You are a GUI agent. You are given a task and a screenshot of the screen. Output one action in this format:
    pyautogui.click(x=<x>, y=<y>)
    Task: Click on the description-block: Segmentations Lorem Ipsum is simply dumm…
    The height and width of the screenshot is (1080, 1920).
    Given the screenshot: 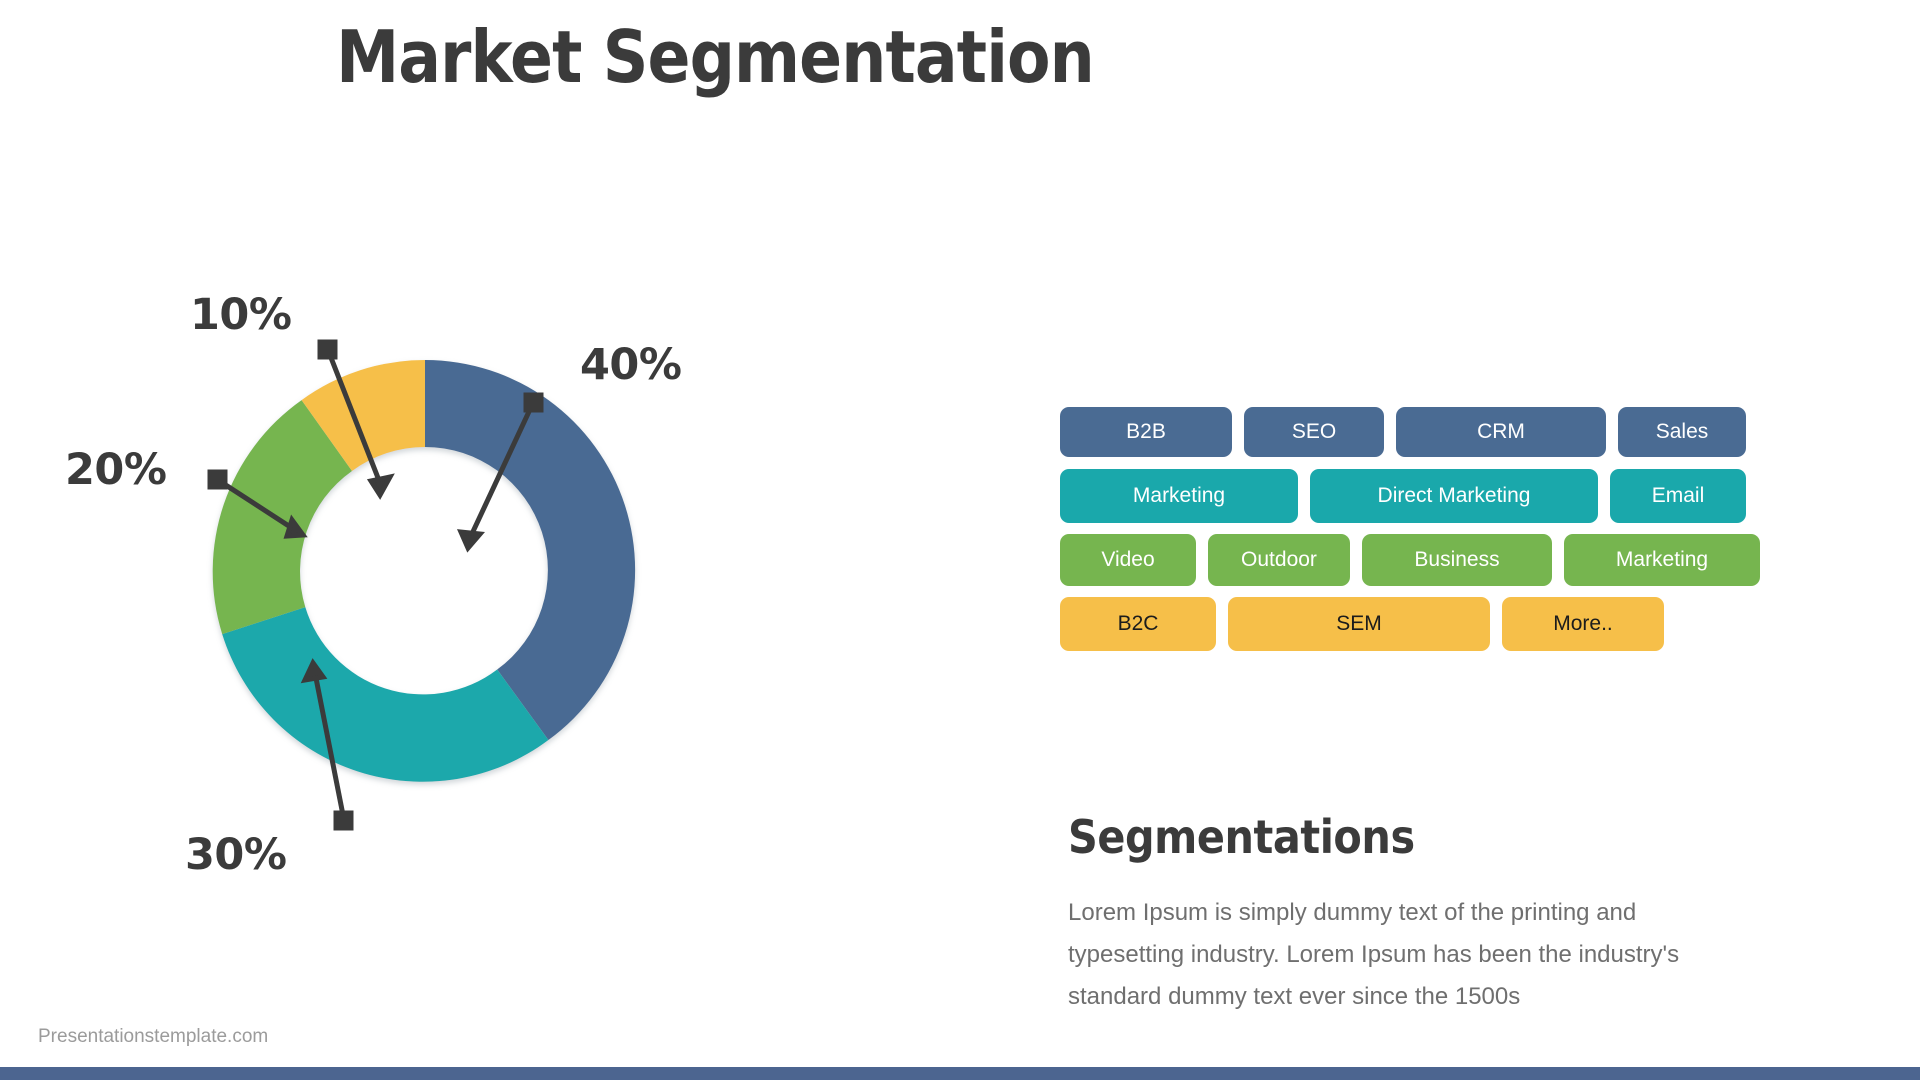 What is the action you would take?
    pyautogui.click(x=1408, y=914)
    